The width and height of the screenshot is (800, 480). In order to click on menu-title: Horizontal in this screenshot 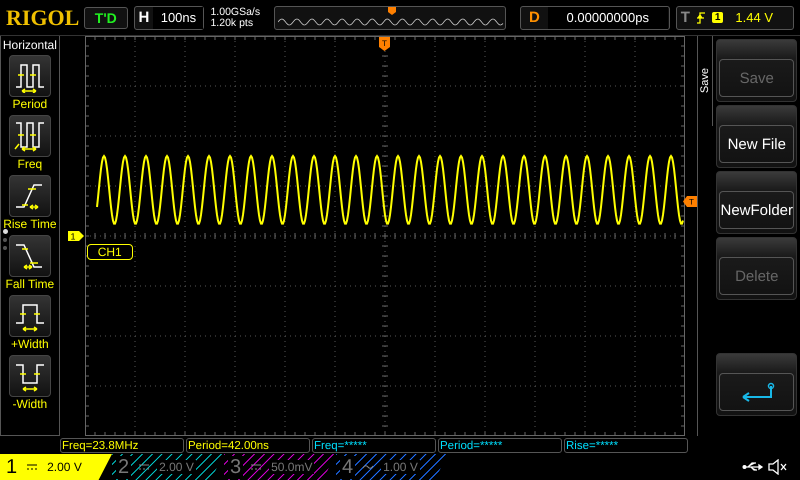, I will do `click(29, 45)`.